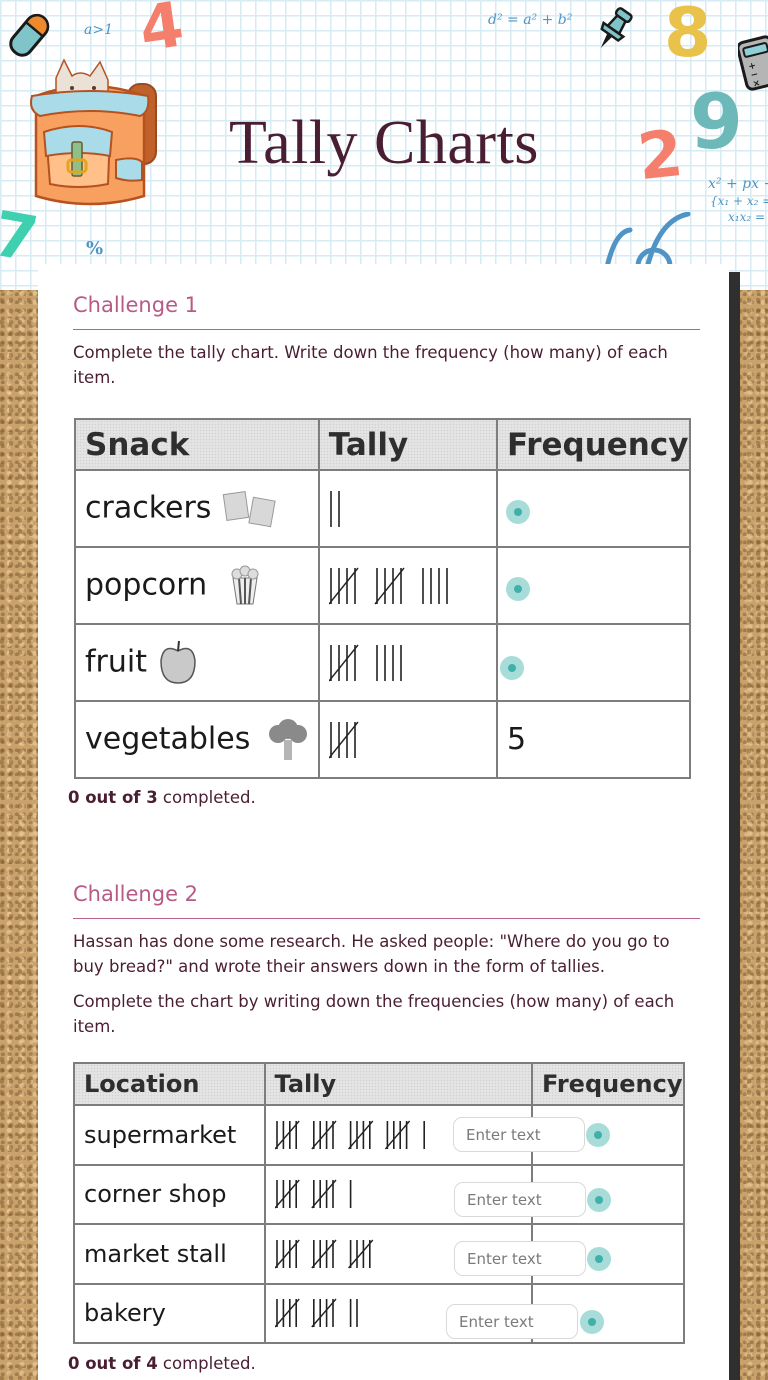 Image resolution: width=768 pixels, height=1380 pixels. Describe the element at coordinates (660, 156) in the screenshot. I see `number-2: 2` at that location.